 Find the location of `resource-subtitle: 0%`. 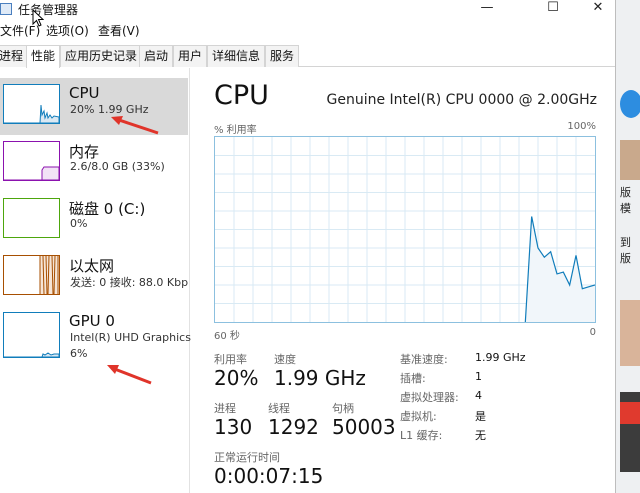

resource-subtitle: 0% is located at coordinates (79, 223).